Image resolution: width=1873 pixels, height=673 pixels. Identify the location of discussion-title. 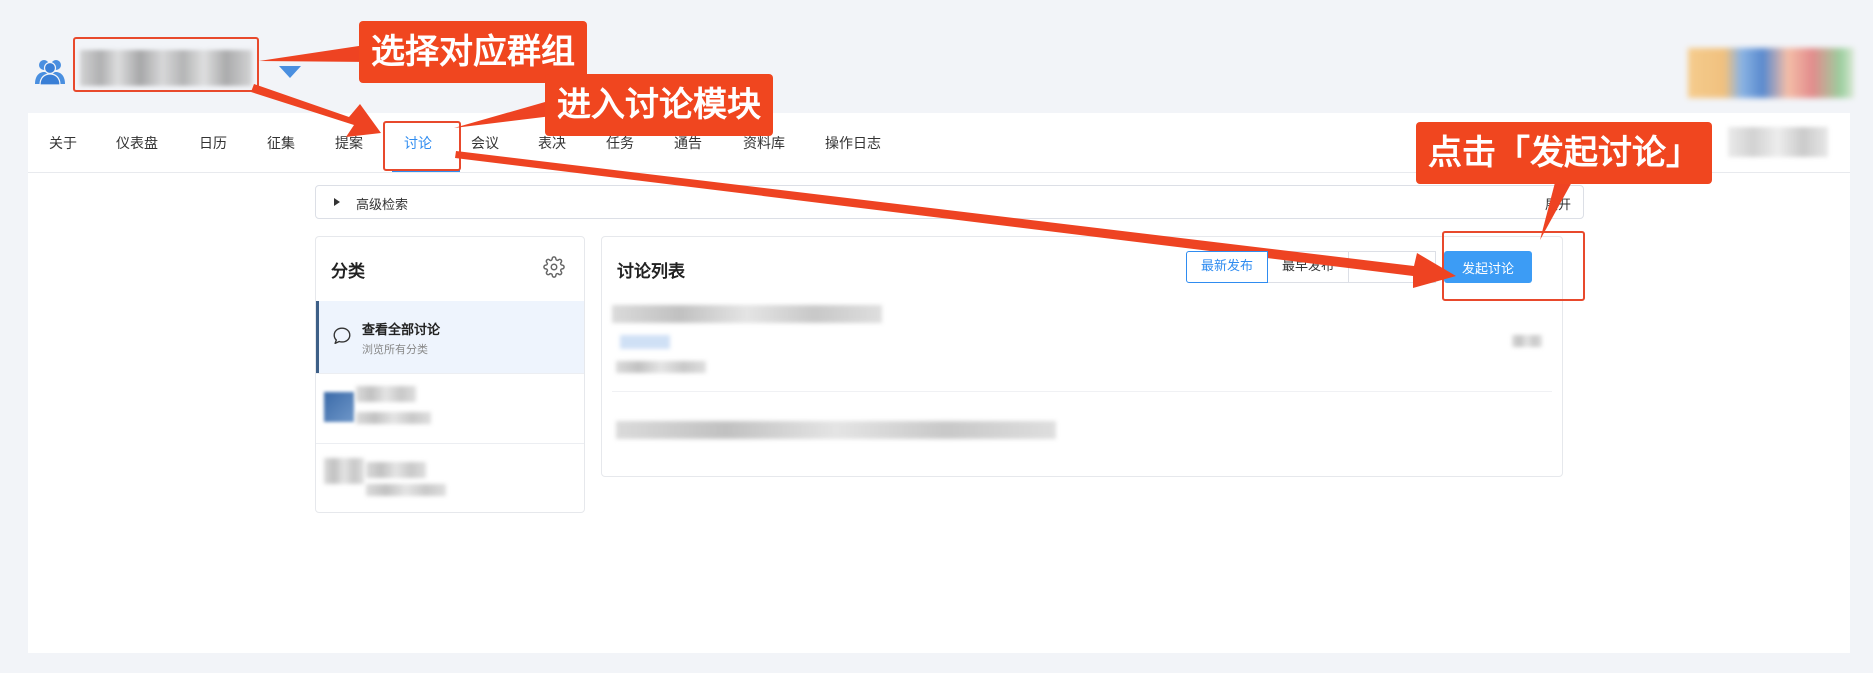
(747, 314).